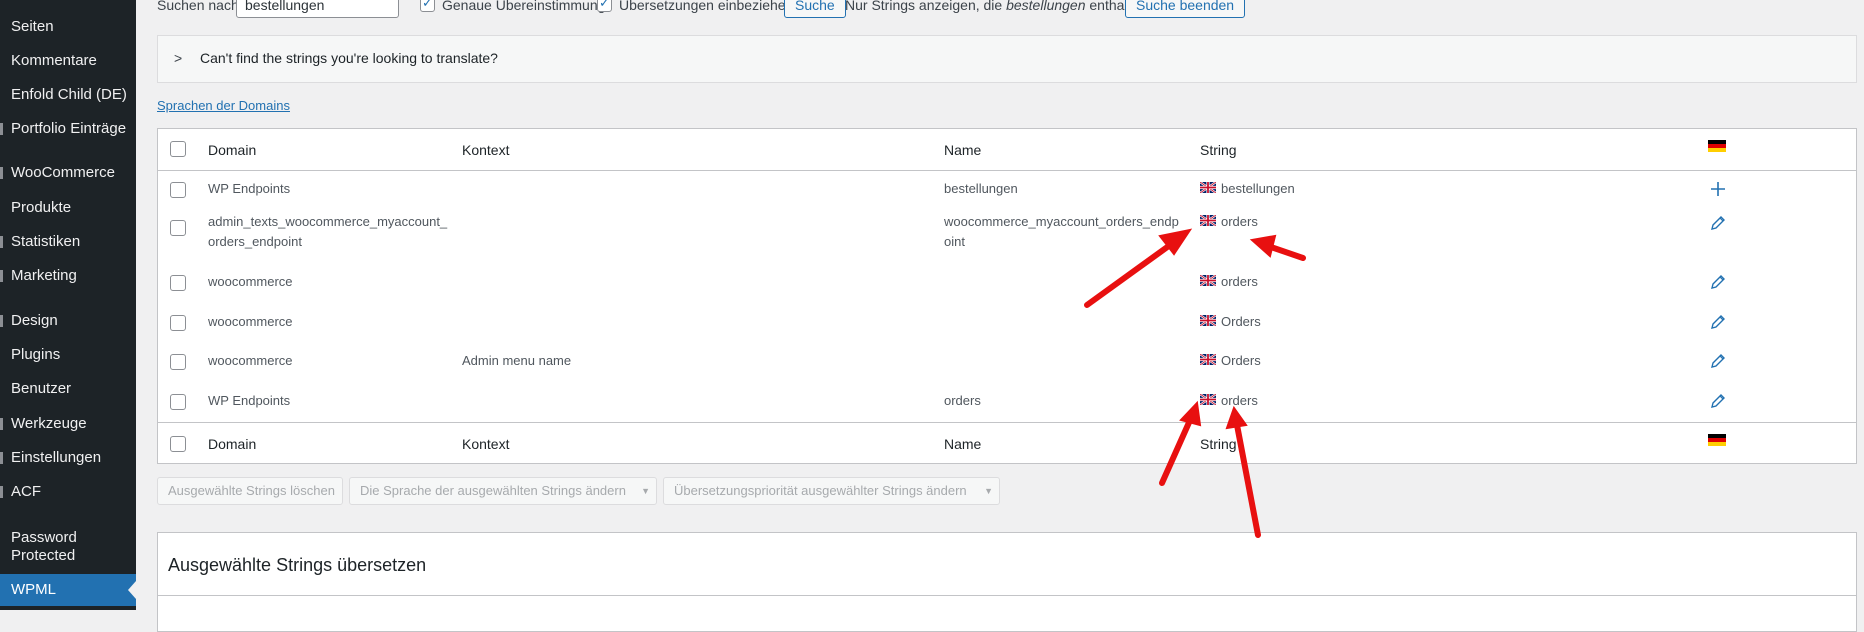 Image resolution: width=1864 pixels, height=632 pixels. Describe the element at coordinates (1061, 221) in the screenshot. I see `row-name: woocommerce_myaccount_orders_endp` at that location.